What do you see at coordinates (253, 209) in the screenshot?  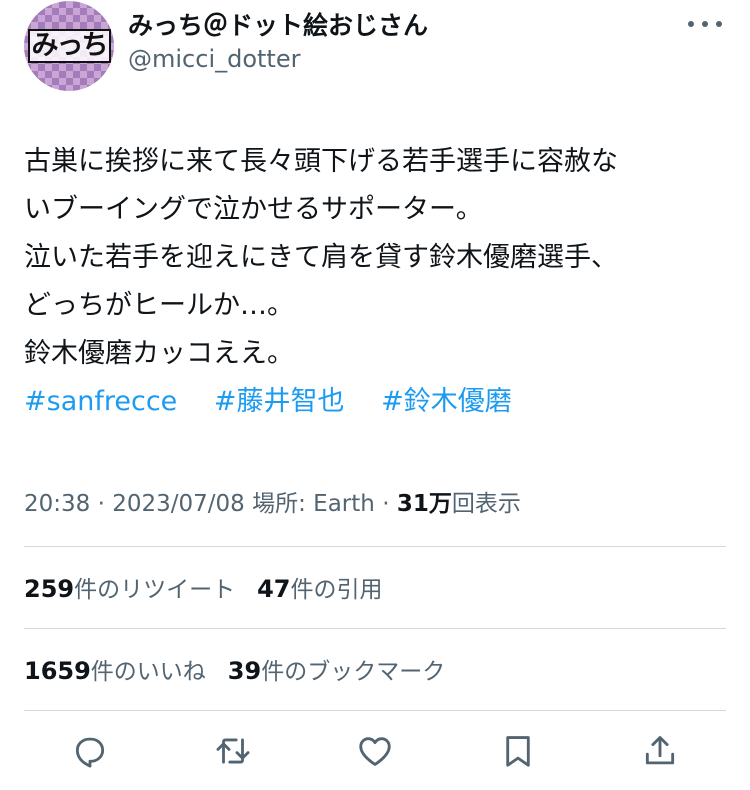 I see `tweet-line: いブーイングで泣かせるサポーター。` at bounding box center [253, 209].